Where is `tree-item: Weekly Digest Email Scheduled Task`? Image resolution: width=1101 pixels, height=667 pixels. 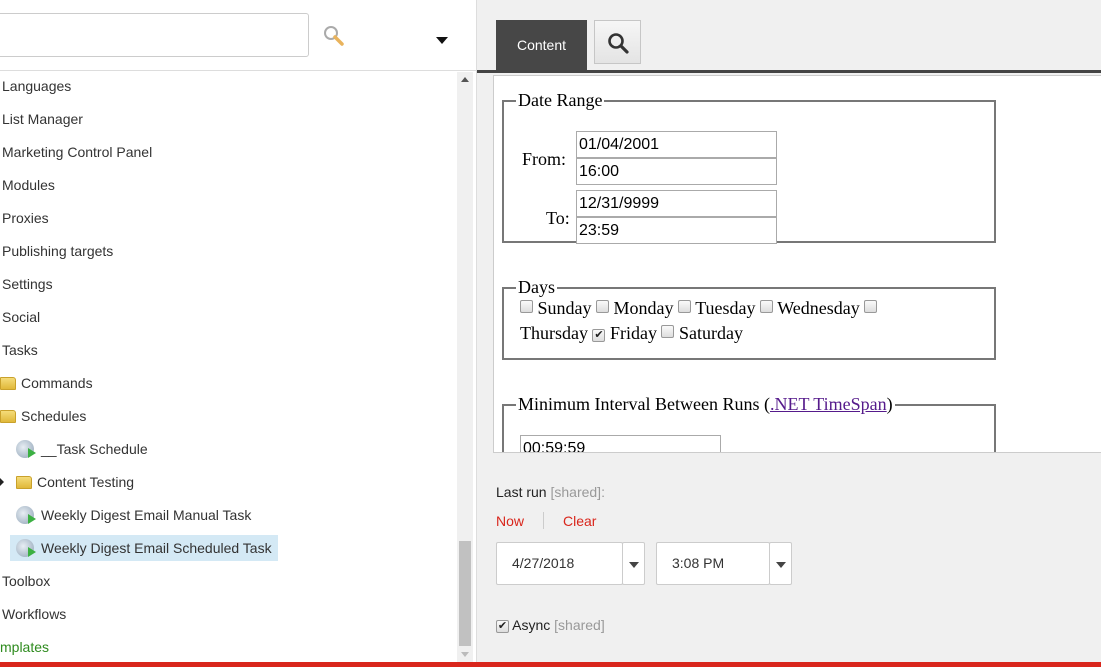
tree-item: Weekly Digest Email Scheduled Task is located at coordinates (144, 548).